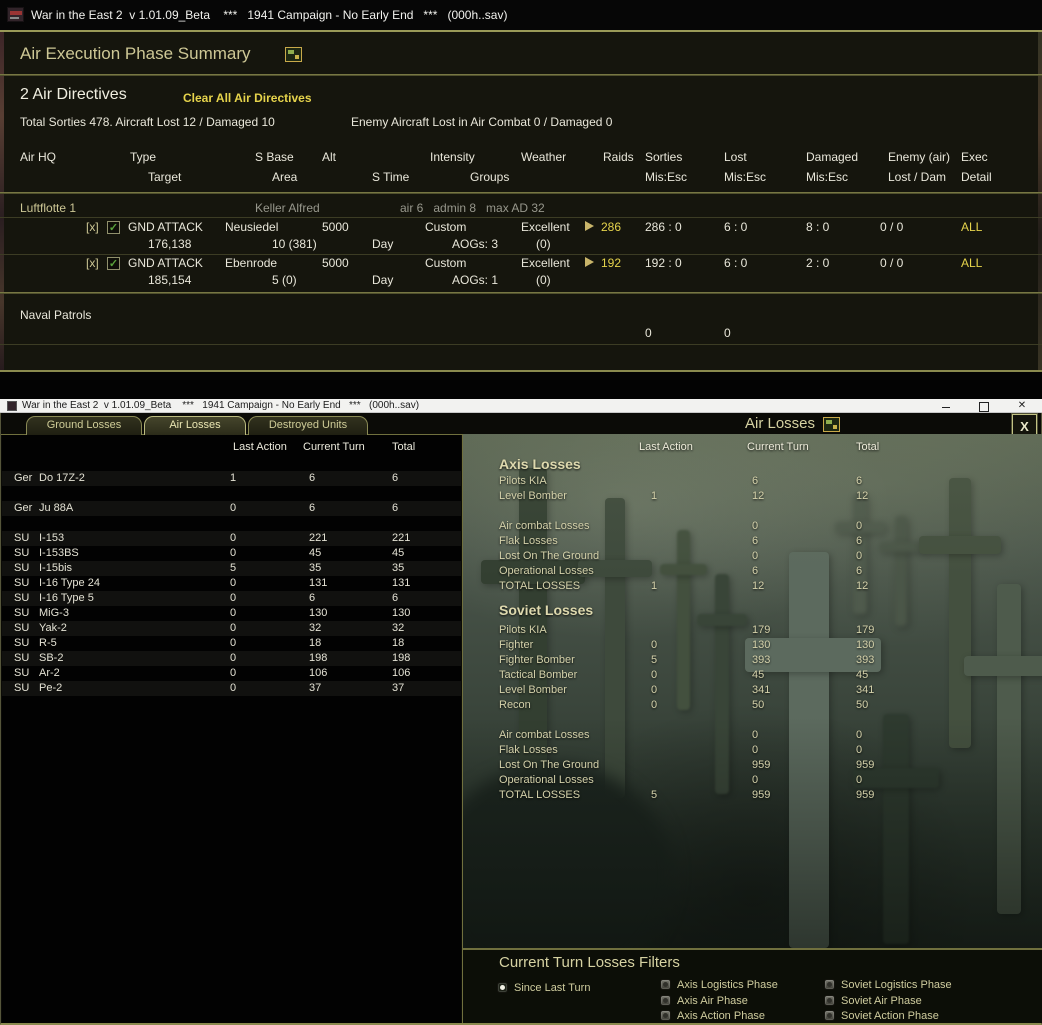  Describe the element at coordinates (752, 660) in the screenshot. I see `loss-row: Fighter Bomber 5 393 393` at that location.